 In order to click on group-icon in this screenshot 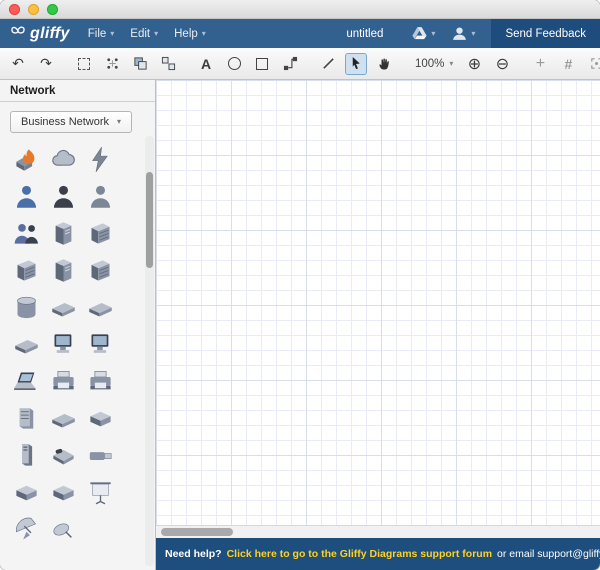, I will do `click(140, 63)`.